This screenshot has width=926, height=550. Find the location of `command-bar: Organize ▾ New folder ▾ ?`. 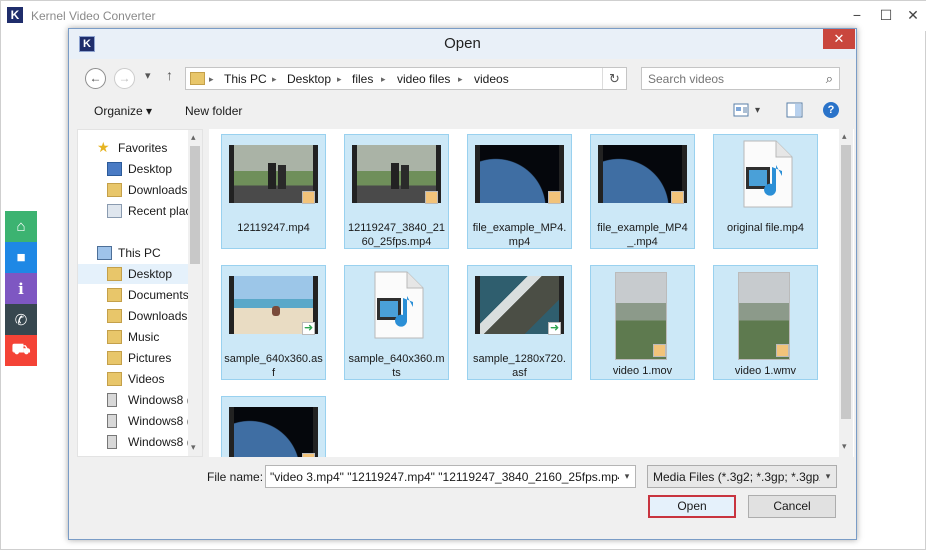

command-bar: Organize ▾ New folder ▾ ? is located at coordinates (462, 111).